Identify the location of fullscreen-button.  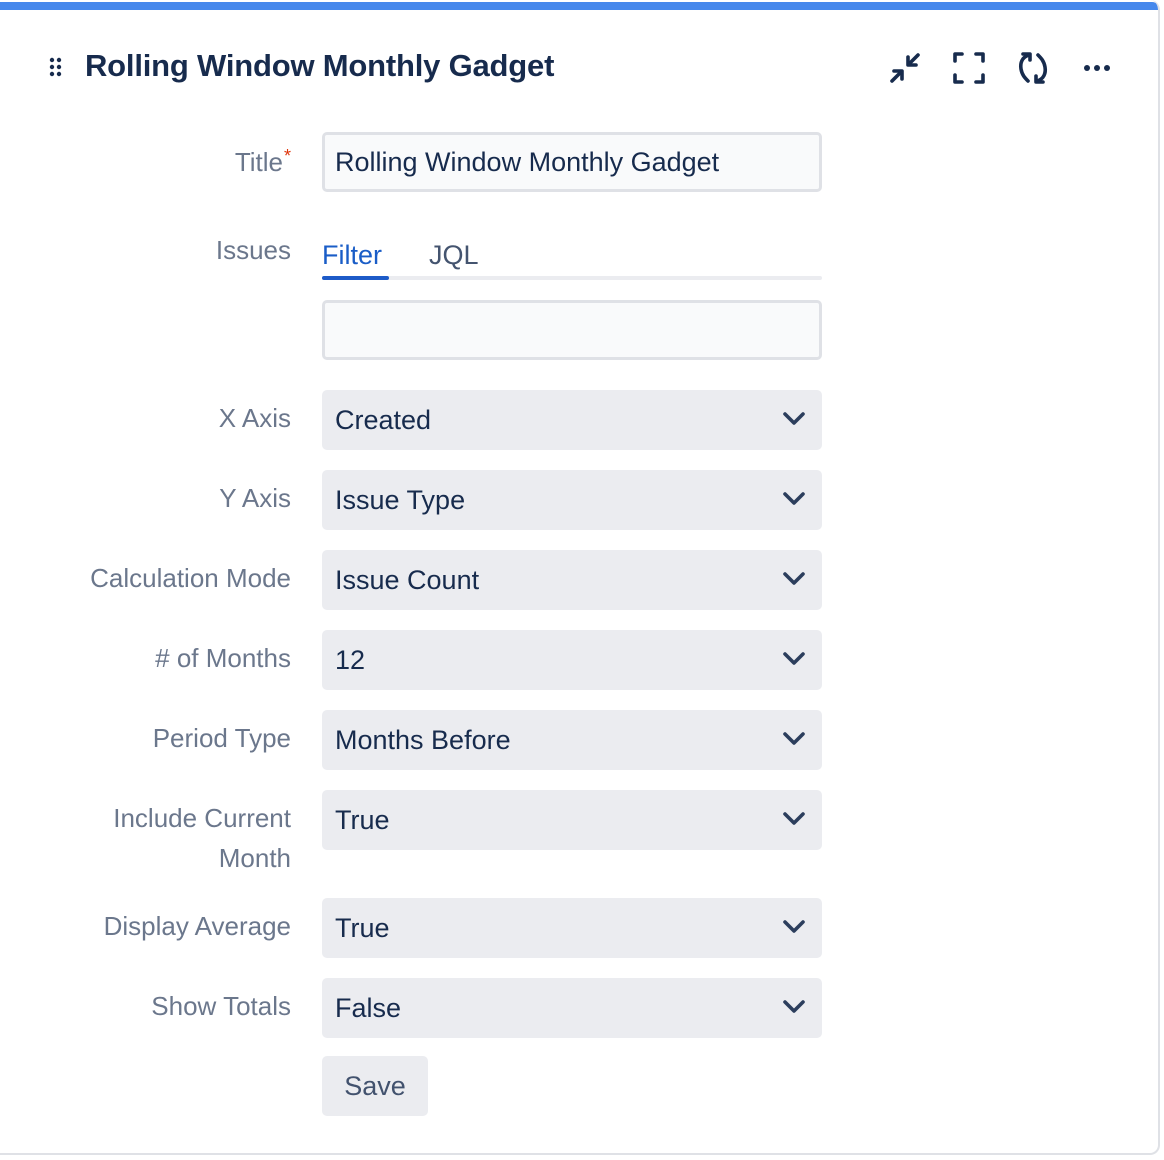
(969, 68).